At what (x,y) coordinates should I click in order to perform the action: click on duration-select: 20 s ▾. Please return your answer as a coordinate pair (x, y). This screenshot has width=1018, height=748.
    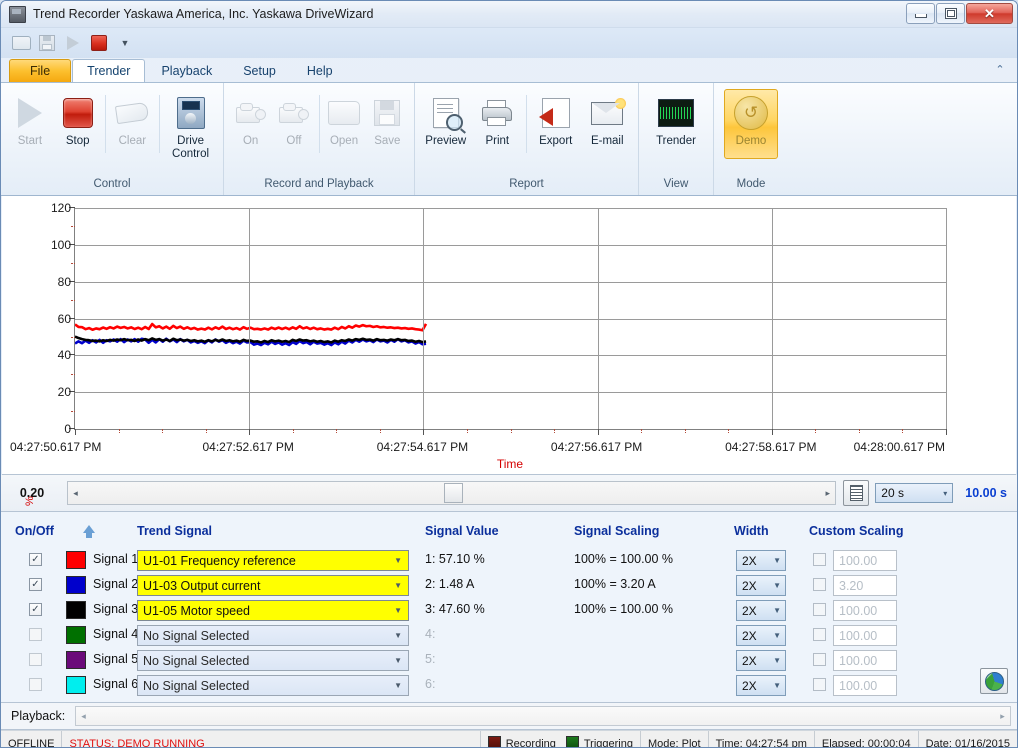
    Looking at the image, I should click on (914, 493).